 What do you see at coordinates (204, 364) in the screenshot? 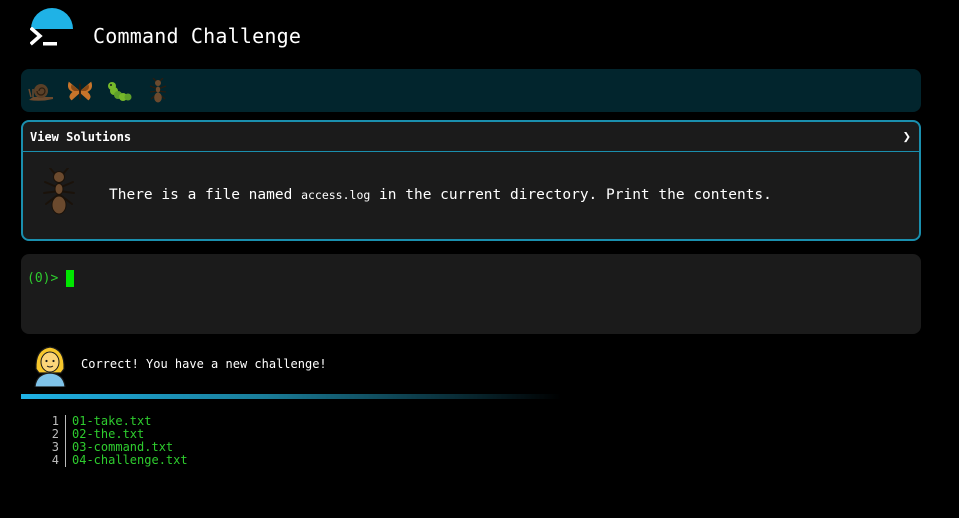
I see `feedback-message: Correct! You have a new challenge!` at bounding box center [204, 364].